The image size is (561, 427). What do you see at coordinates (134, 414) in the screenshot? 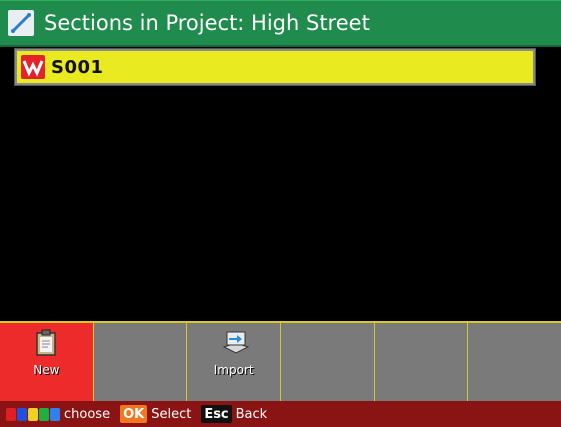
I see `ok-key-badge: OK` at bounding box center [134, 414].